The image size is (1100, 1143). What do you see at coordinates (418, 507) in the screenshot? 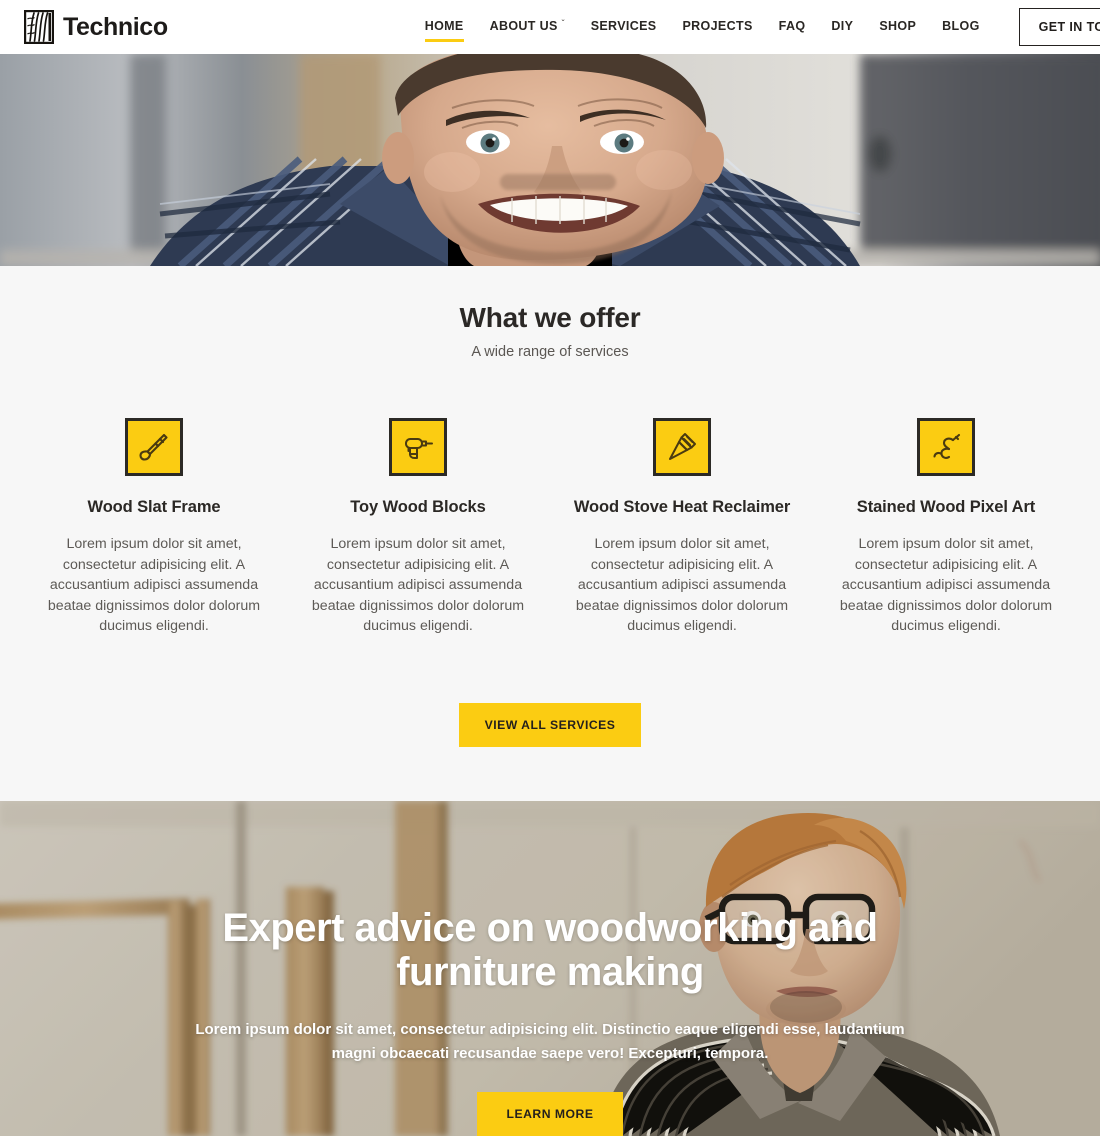
I see `service-title: Toy Wood Blocks` at bounding box center [418, 507].